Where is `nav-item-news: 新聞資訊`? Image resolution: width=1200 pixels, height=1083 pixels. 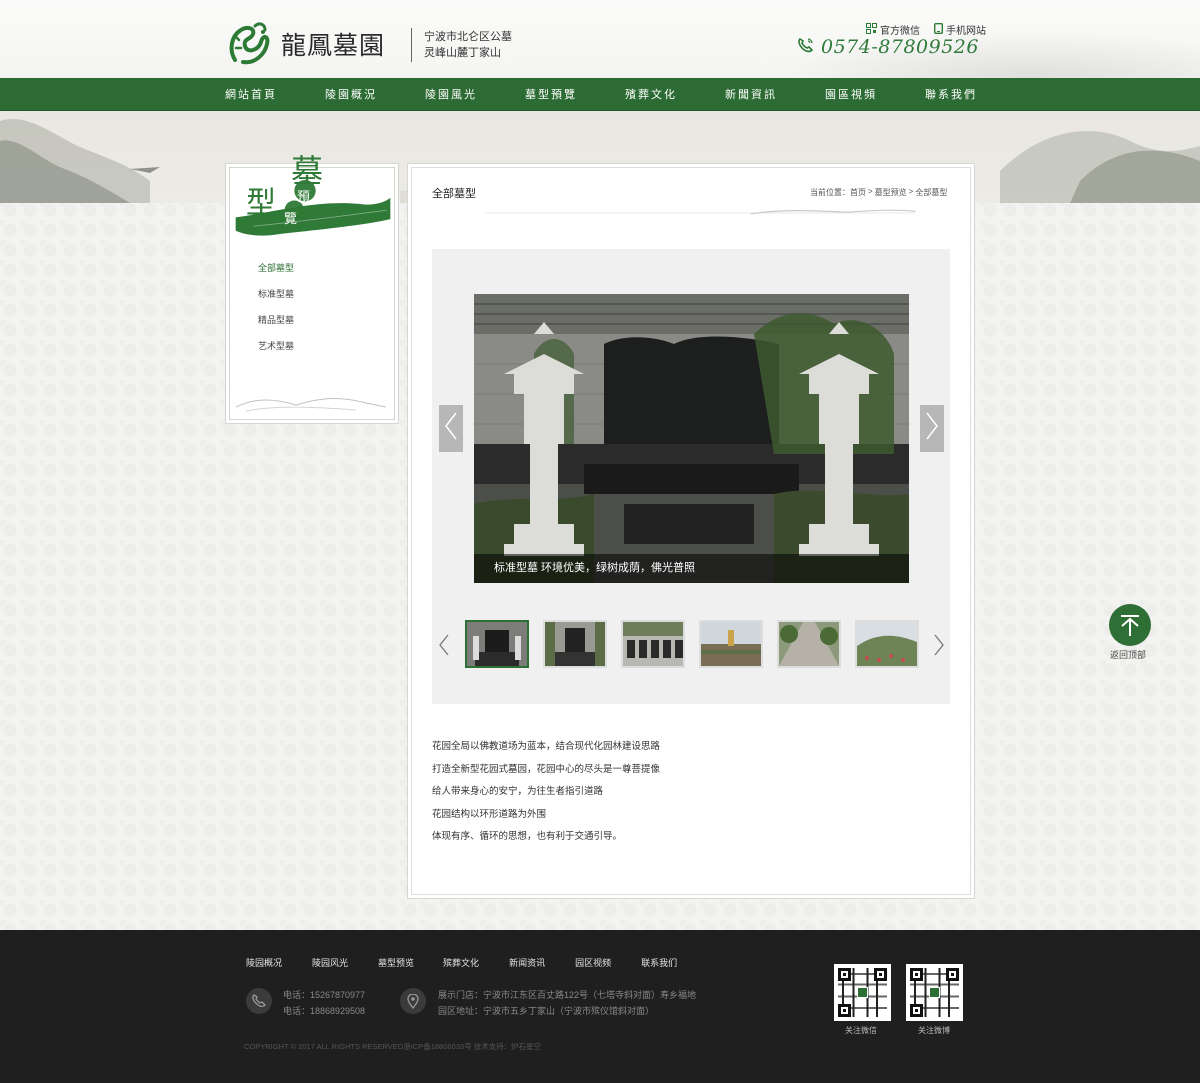 nav-item-news: 新聞資訊 is located at coordinates (775, 94).